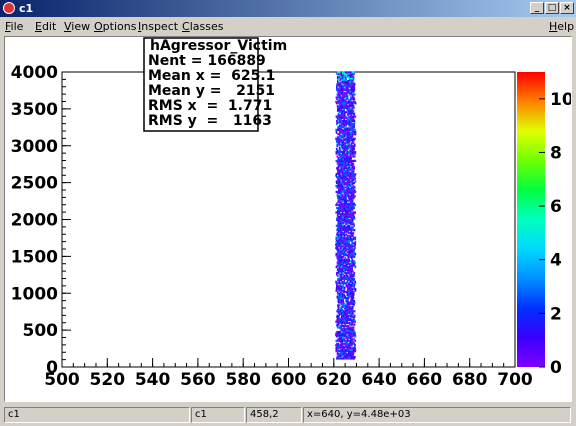 The width and height of the screenshot is (576, 426). I want to click on close-button: ×, so click(567, 8).